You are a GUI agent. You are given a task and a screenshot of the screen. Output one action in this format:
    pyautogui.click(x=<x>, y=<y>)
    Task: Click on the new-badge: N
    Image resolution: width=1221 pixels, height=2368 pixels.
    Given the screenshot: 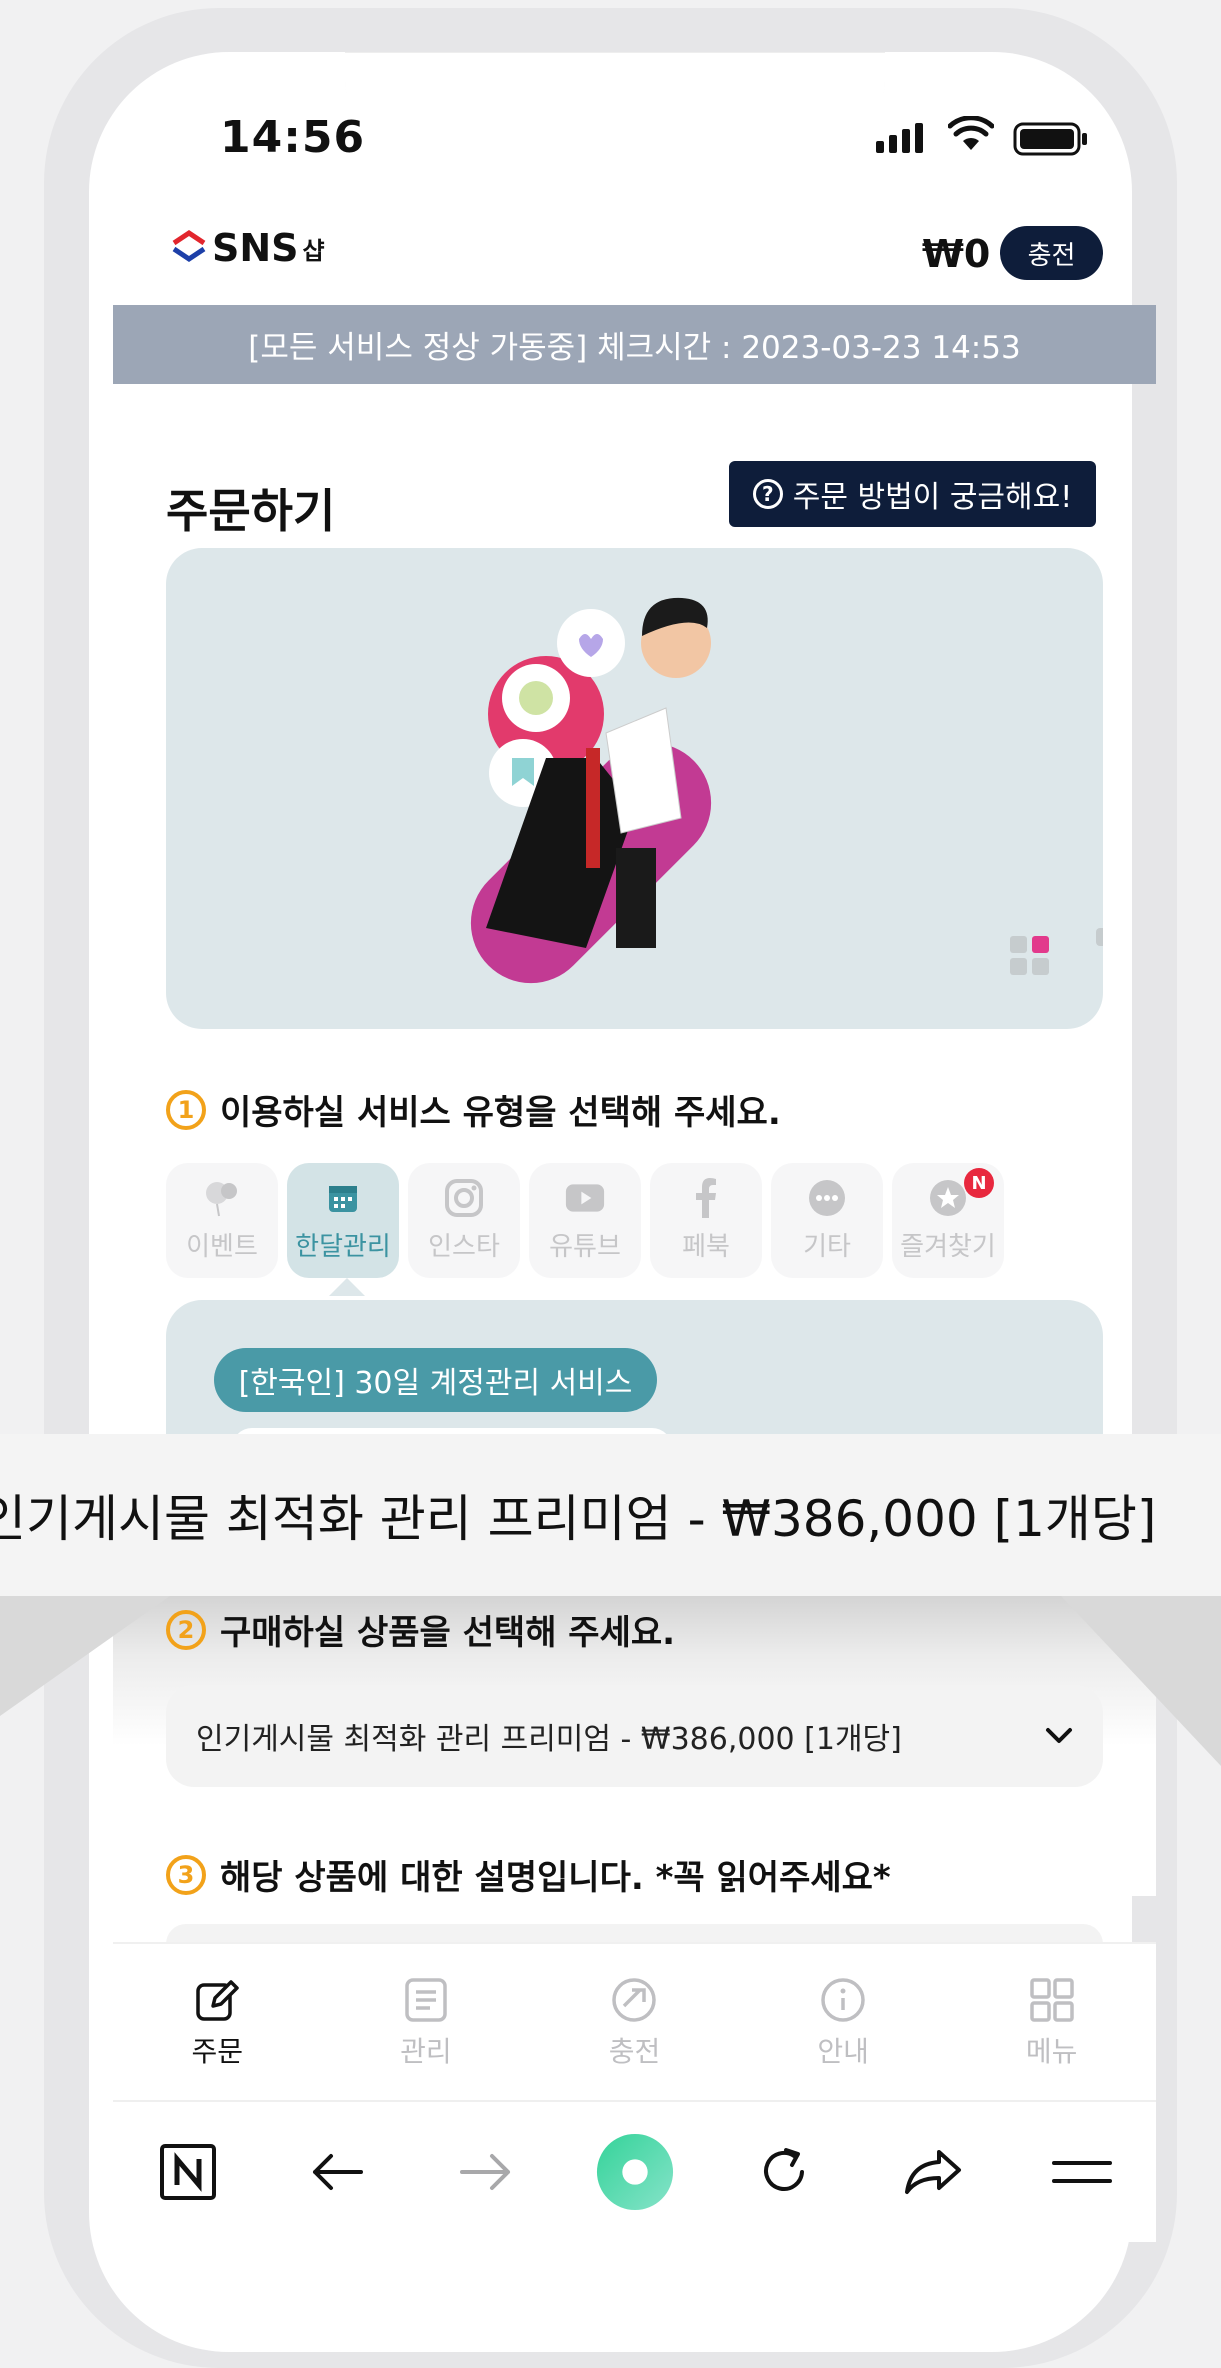 What is the action you would take?
    pyautogui.click(x=979, y=1183)
    